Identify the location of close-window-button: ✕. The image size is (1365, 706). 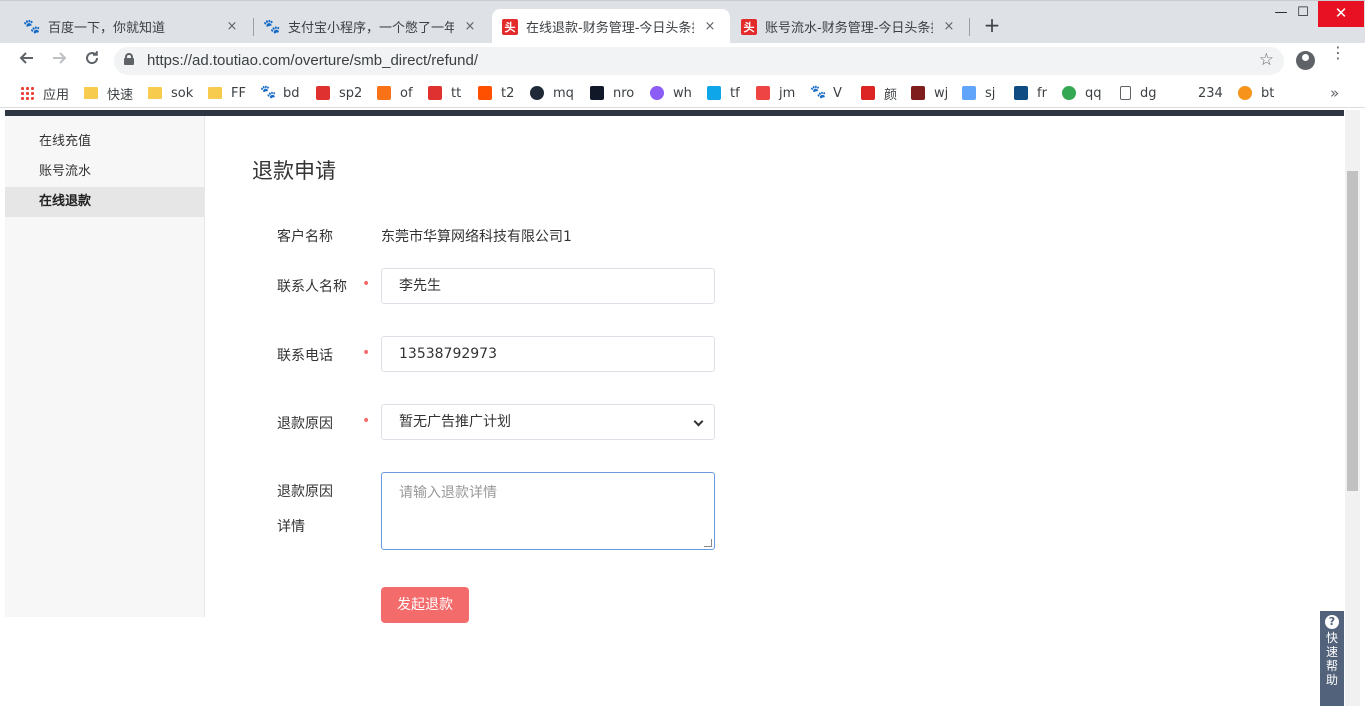
(1341, 14).